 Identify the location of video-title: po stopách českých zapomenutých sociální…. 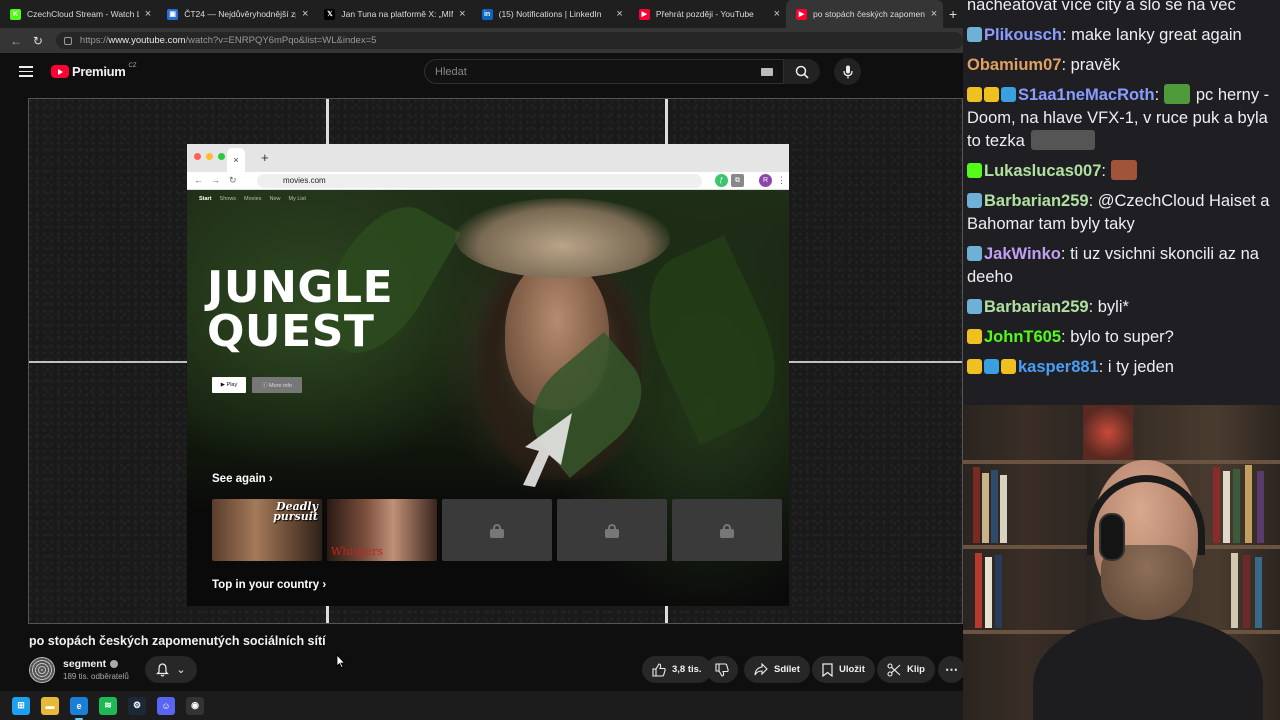
(177, 641).